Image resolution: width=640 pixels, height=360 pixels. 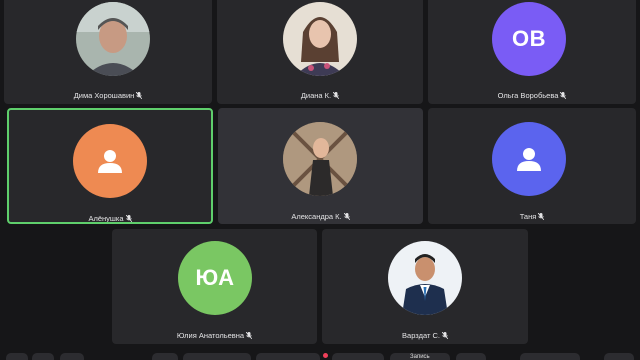 I want to click on participant-tile-8: Варздат С., so click(x=425, y=286).